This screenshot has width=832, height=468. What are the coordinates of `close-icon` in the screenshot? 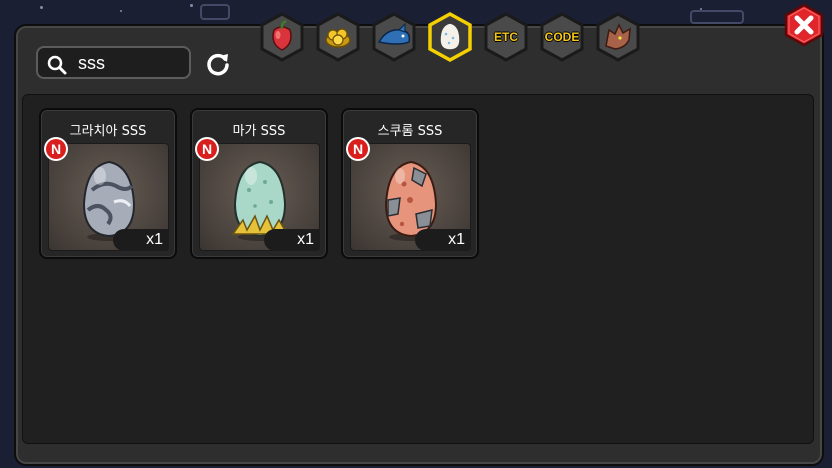 It's located at (804, 25).